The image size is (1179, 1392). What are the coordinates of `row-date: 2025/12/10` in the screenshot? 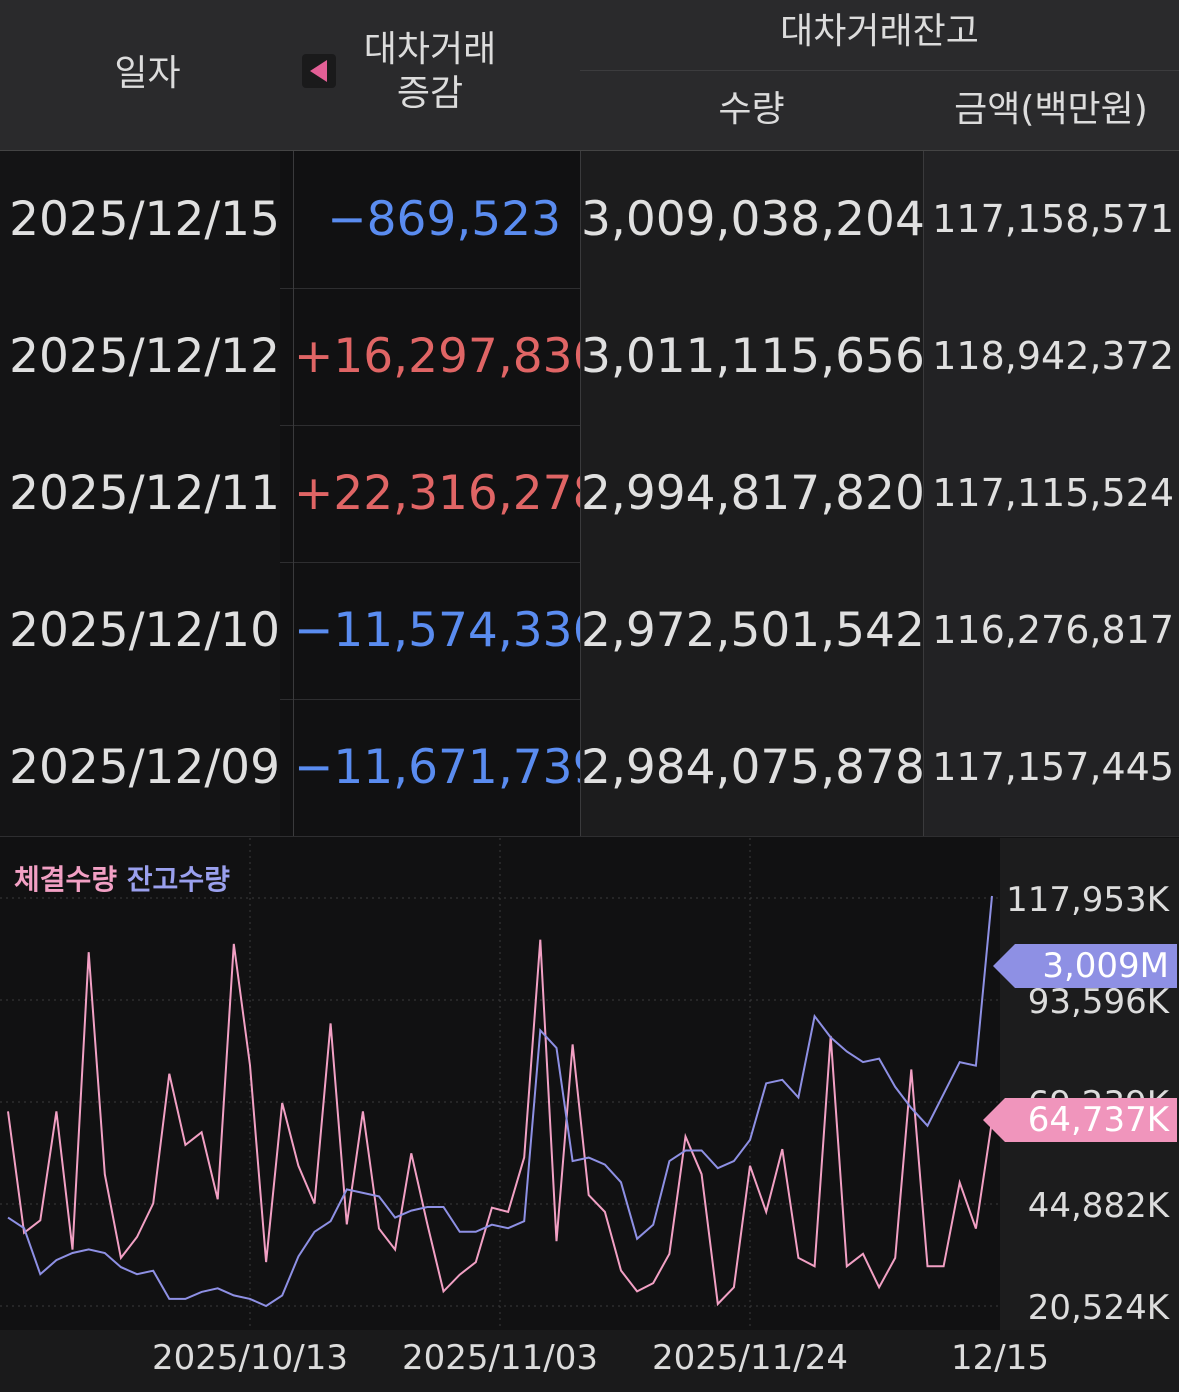 It's located at (140, 630).